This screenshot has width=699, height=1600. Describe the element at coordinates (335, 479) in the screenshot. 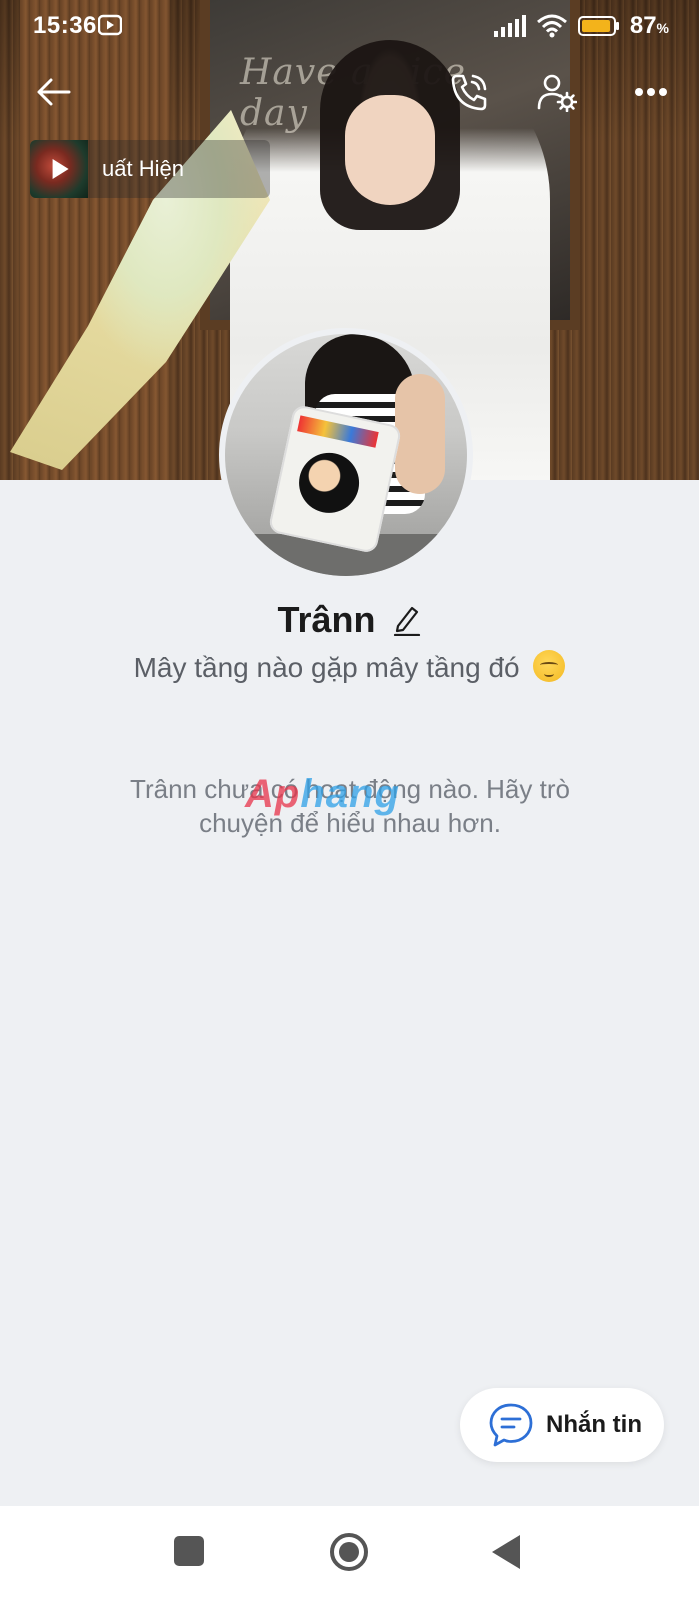

I see `avatar-tote-bag` at that location.